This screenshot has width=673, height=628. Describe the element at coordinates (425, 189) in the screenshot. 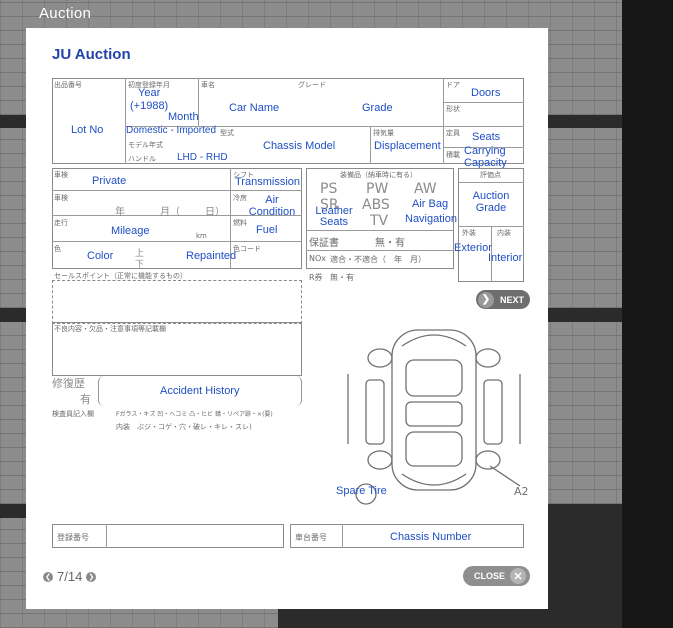

I see `equipment-aw: AW` at that location.